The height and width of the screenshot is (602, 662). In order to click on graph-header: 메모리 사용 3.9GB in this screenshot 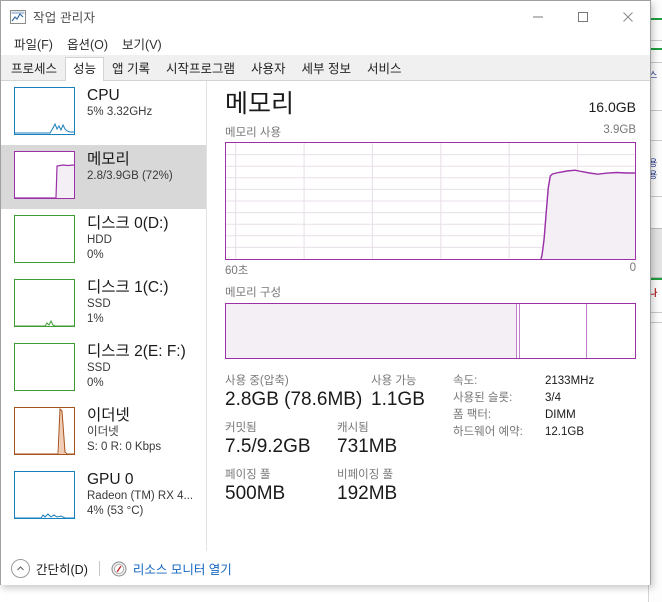, I will do `click(430, 132)`.